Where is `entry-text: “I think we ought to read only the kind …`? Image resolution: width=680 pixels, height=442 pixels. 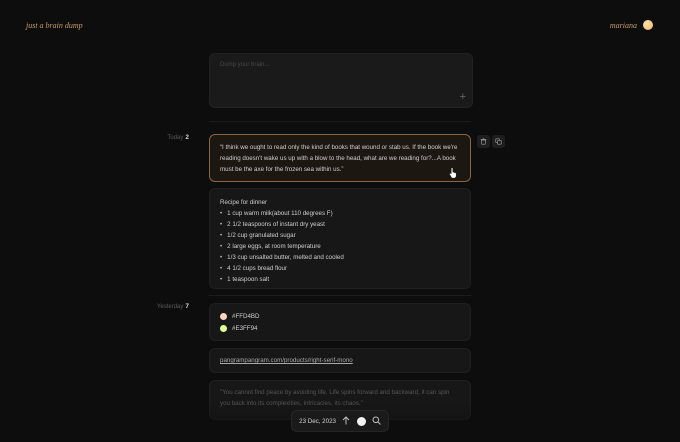
entry-text: “I think we ought to read only the kind … is located at coordinates (339, 158).